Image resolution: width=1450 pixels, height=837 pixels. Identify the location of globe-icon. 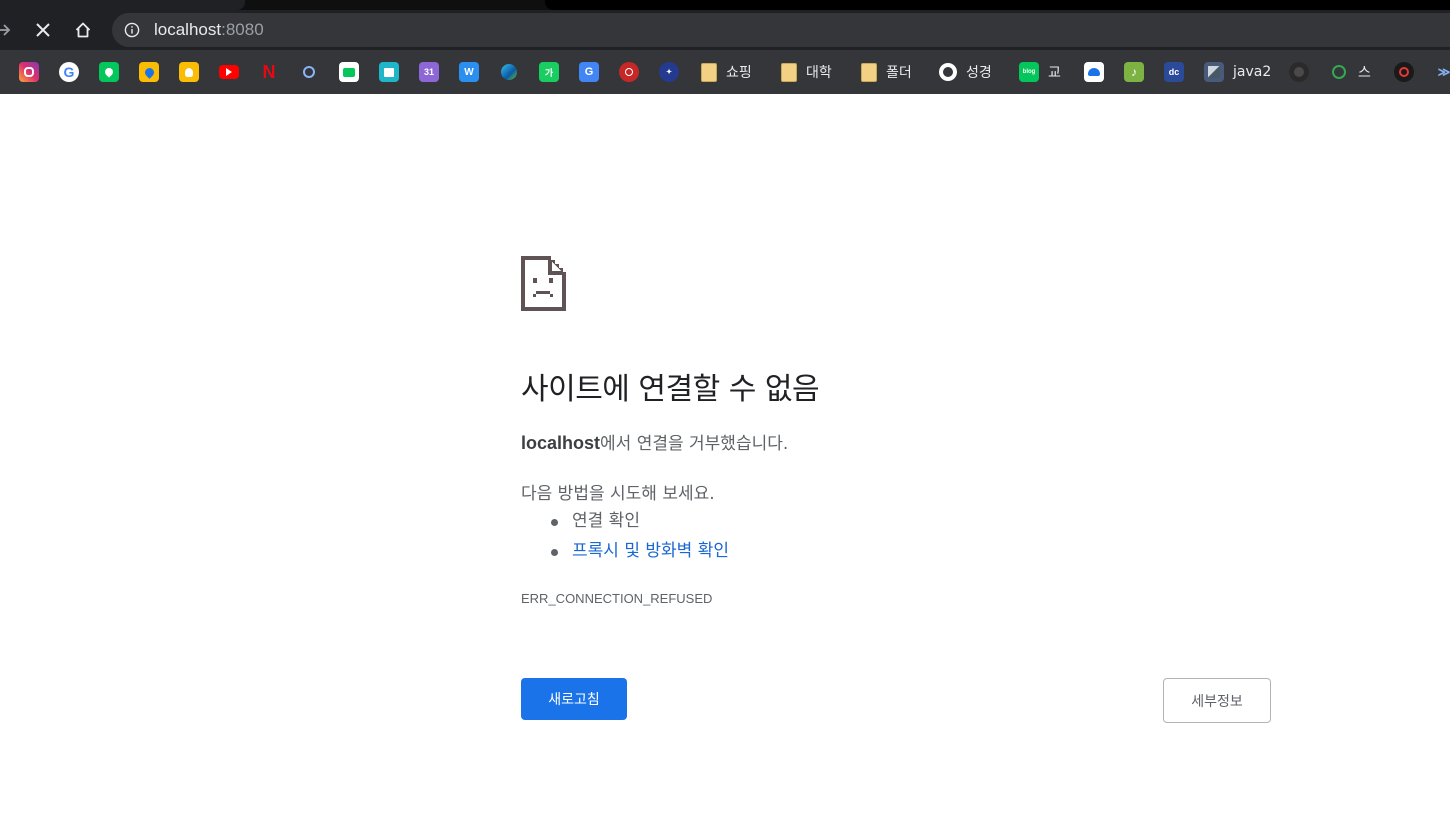
(948, 72).